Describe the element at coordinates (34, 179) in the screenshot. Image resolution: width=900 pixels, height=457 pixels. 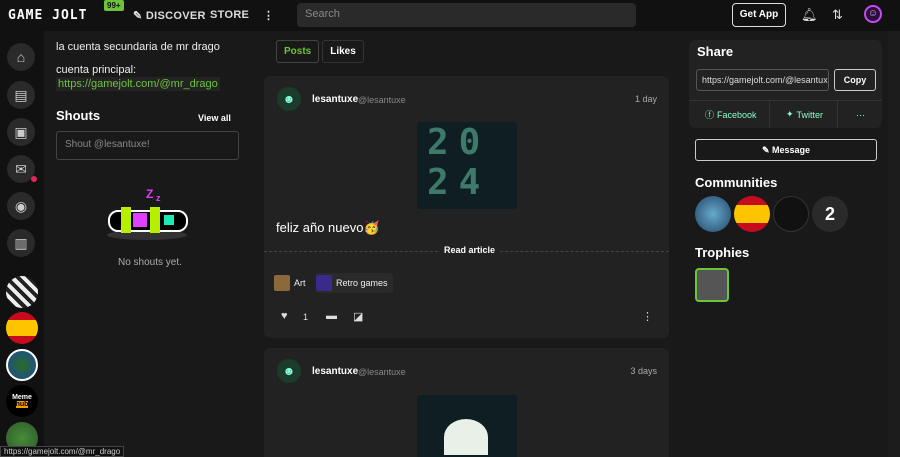
I see `unread-dot` at that location.